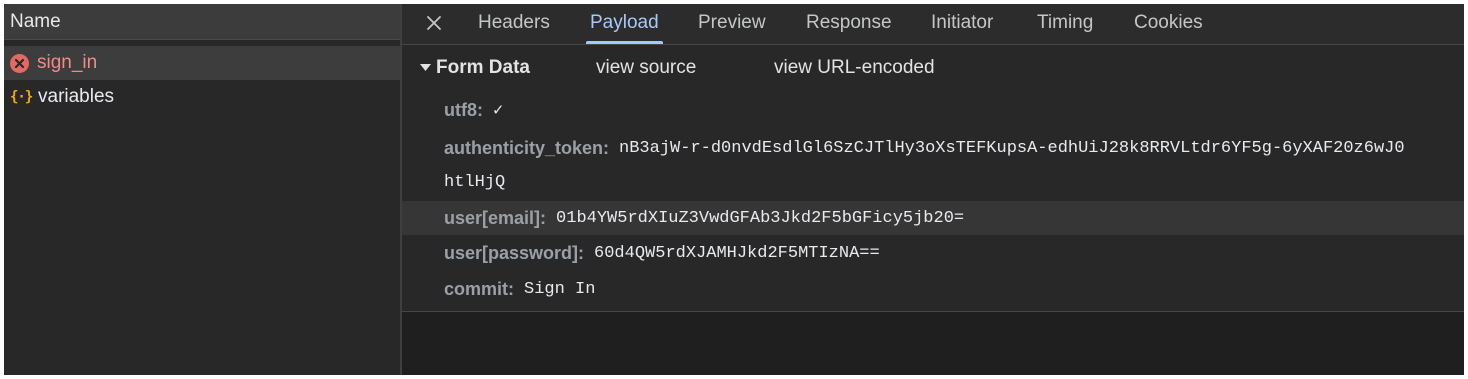 The height and width of the screenshot is (379, 1468). What do you see at coordinates (854, 68) in the screenshot?
I see `view-url-encoded-link: view URL-encoded` at bounding box center [854, 68].